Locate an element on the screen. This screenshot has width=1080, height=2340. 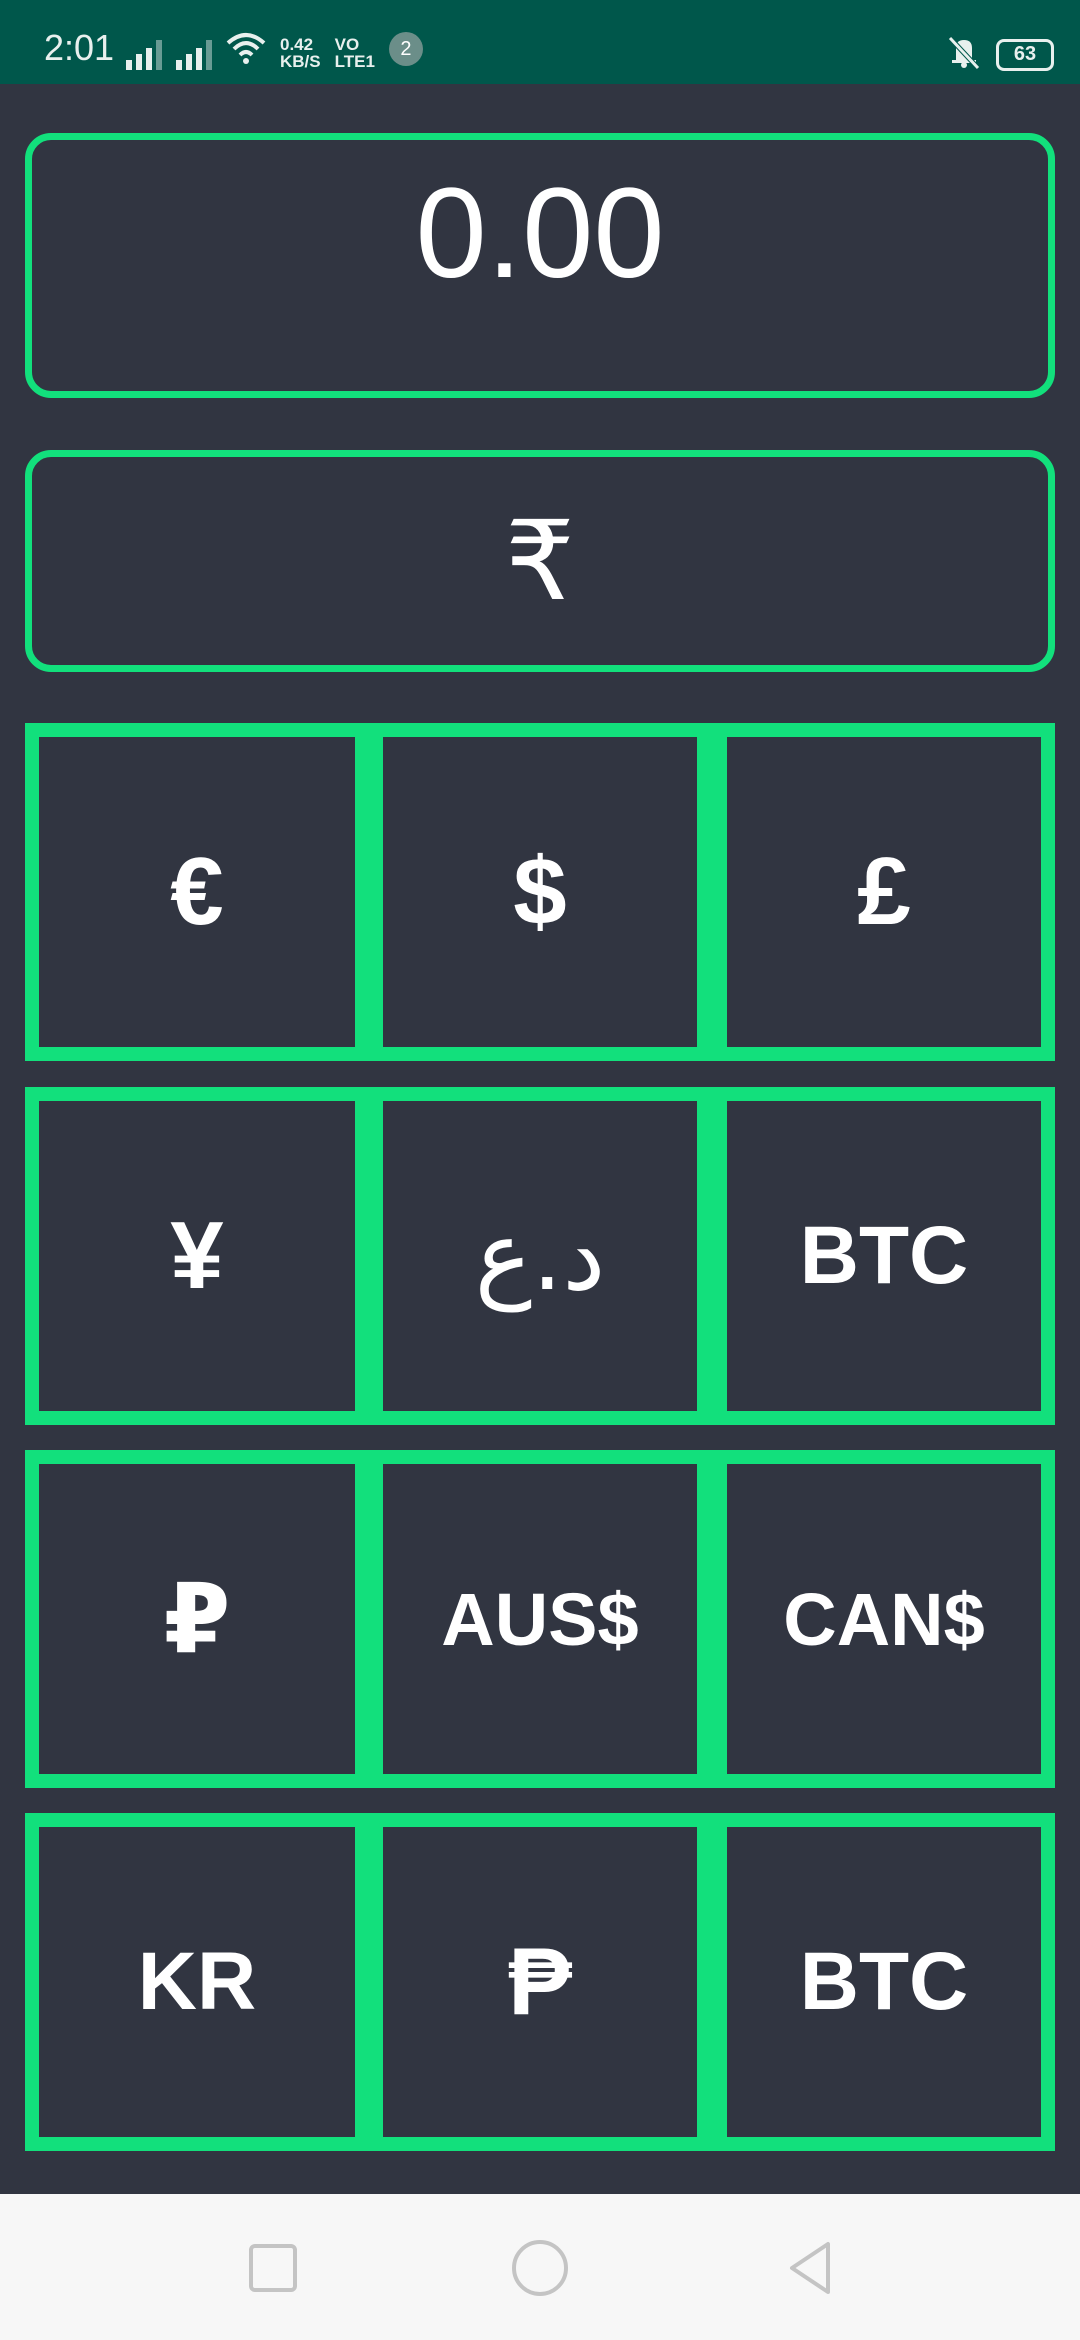
battery-icon: 63 is located at coordinates (1025, 54).